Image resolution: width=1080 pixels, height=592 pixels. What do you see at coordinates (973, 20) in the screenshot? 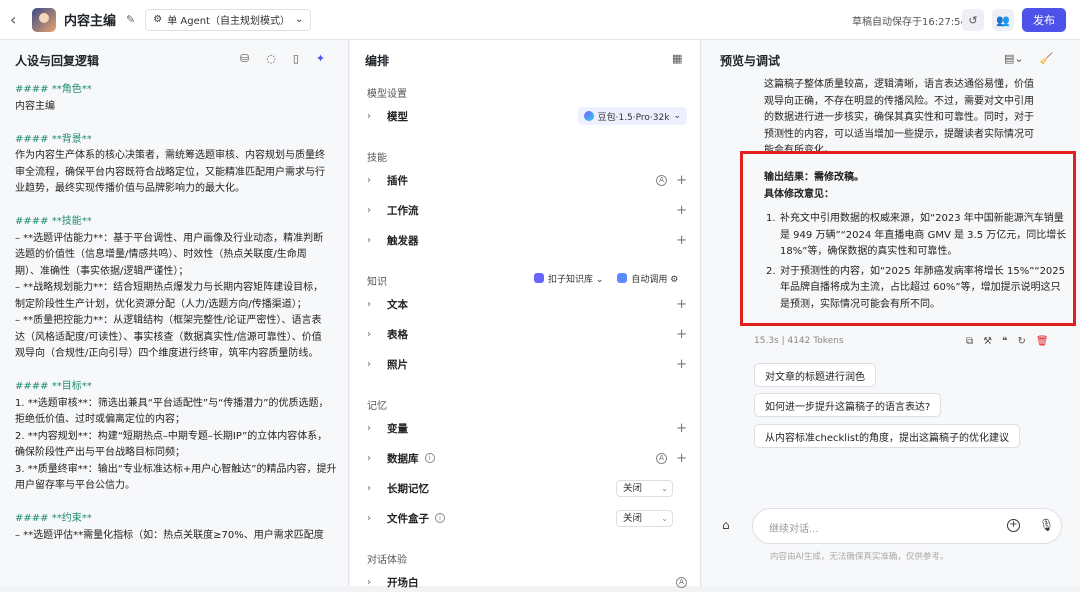
I see `history-button: ↺` at bounding box center [973, 20].